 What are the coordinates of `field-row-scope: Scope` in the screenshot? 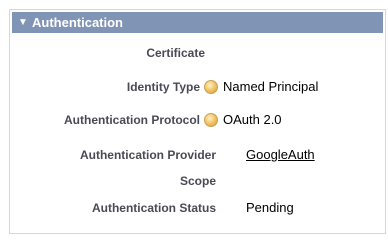 It's located at (197, 182).